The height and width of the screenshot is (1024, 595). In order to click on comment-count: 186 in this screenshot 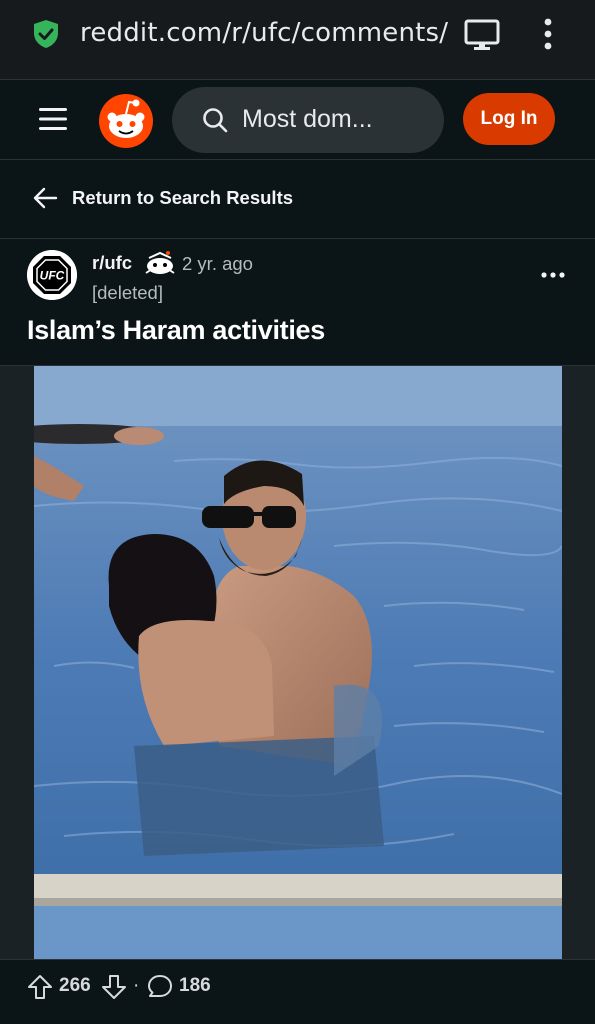, I will do `click(195, 986)`.